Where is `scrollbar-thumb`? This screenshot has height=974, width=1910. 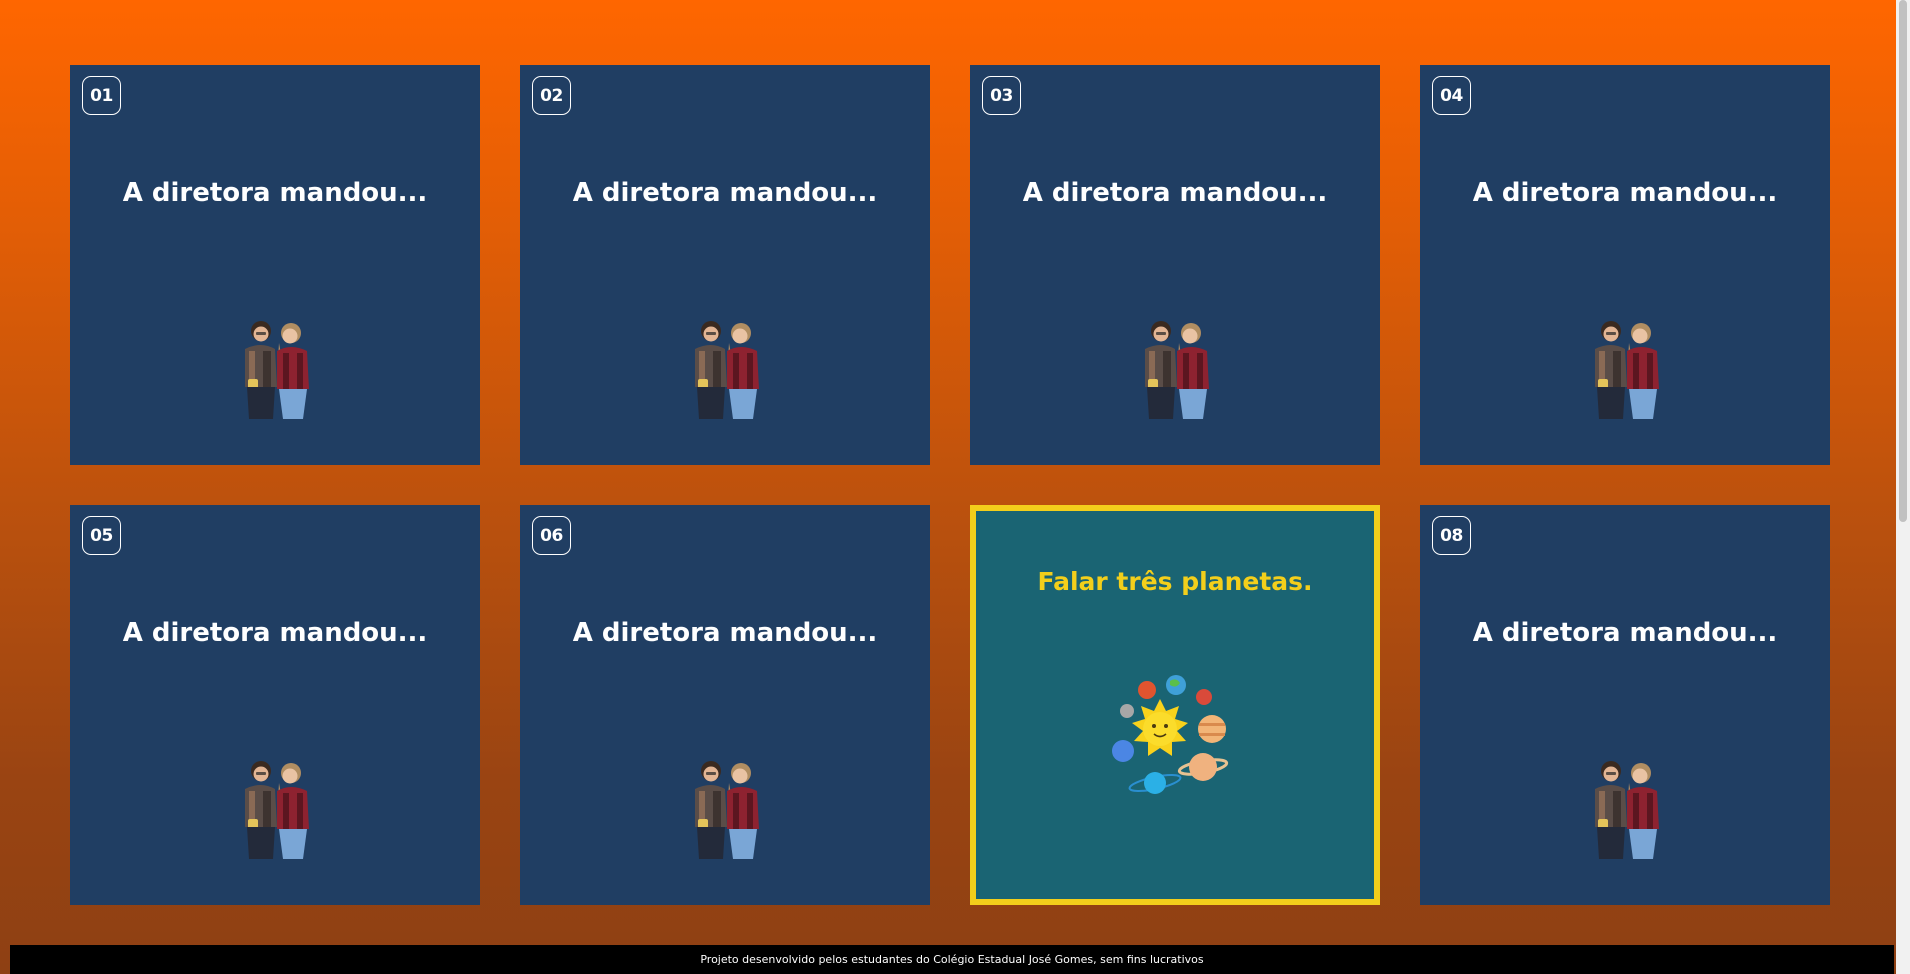
scrollbar-thumb is located at coordinates (1903, 261).